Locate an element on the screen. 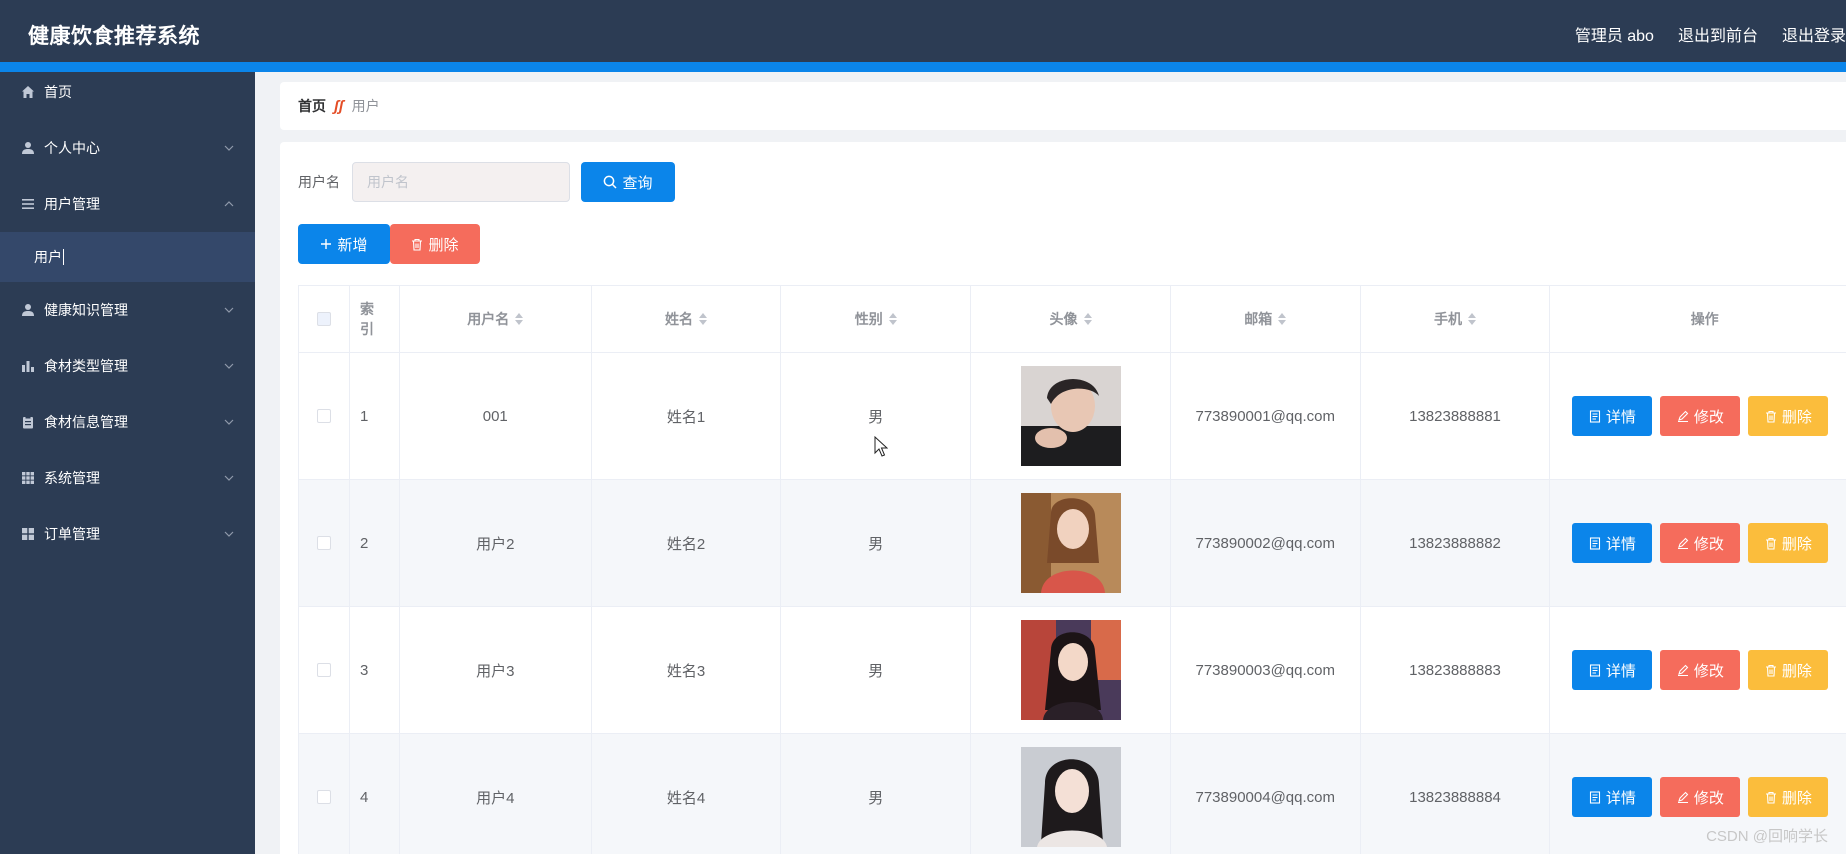 The height and width of the screenshot is (854, 1846). sidebar-subitem-user: 用户 is located at coordinates (127, 257).